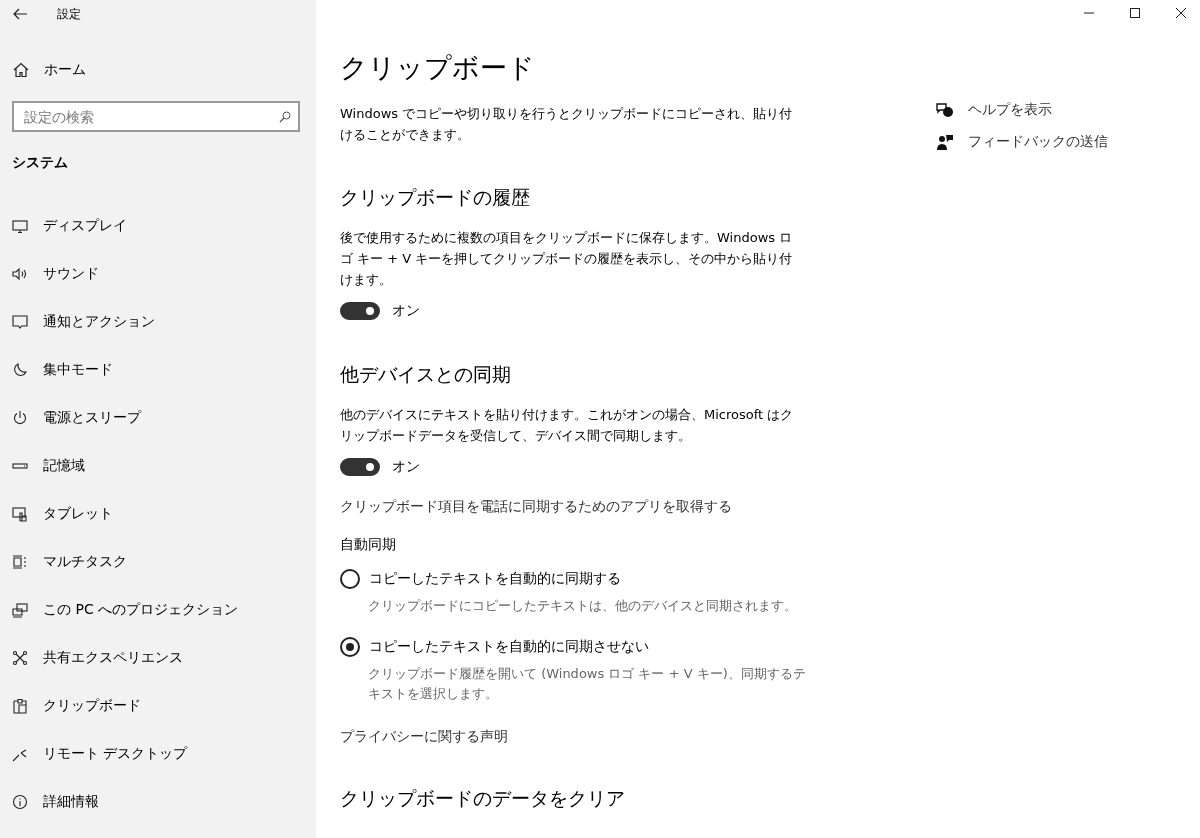 The width and height of the screenshot is (1200, 838). I want to click on tablet-icon, so click(20, 514).